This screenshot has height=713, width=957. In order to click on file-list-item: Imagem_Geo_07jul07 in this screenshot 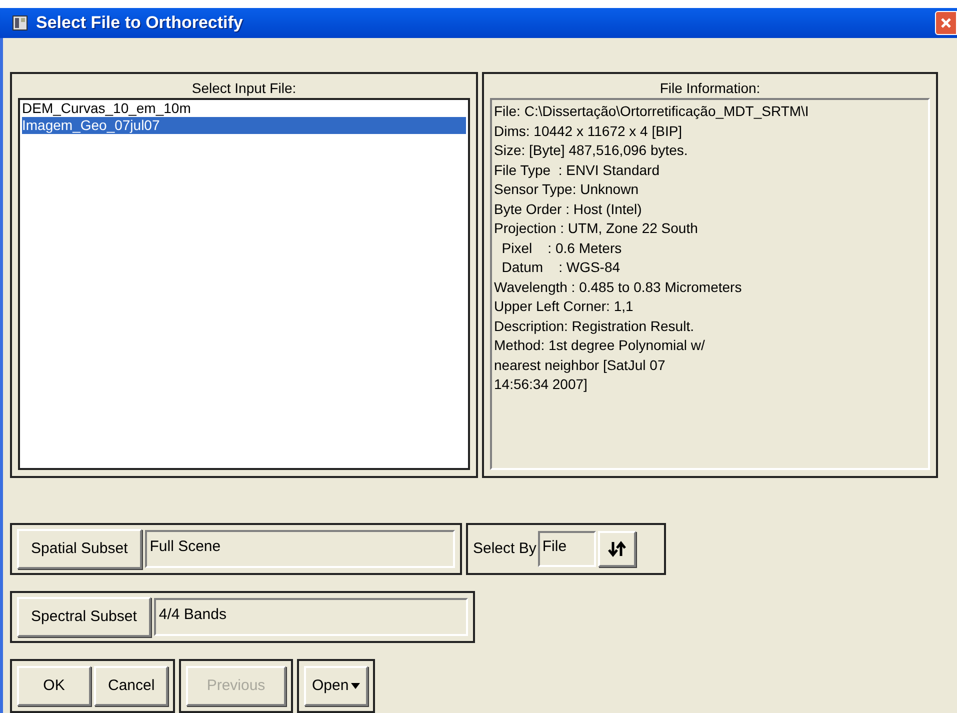, I will do `click(244, 125)`.